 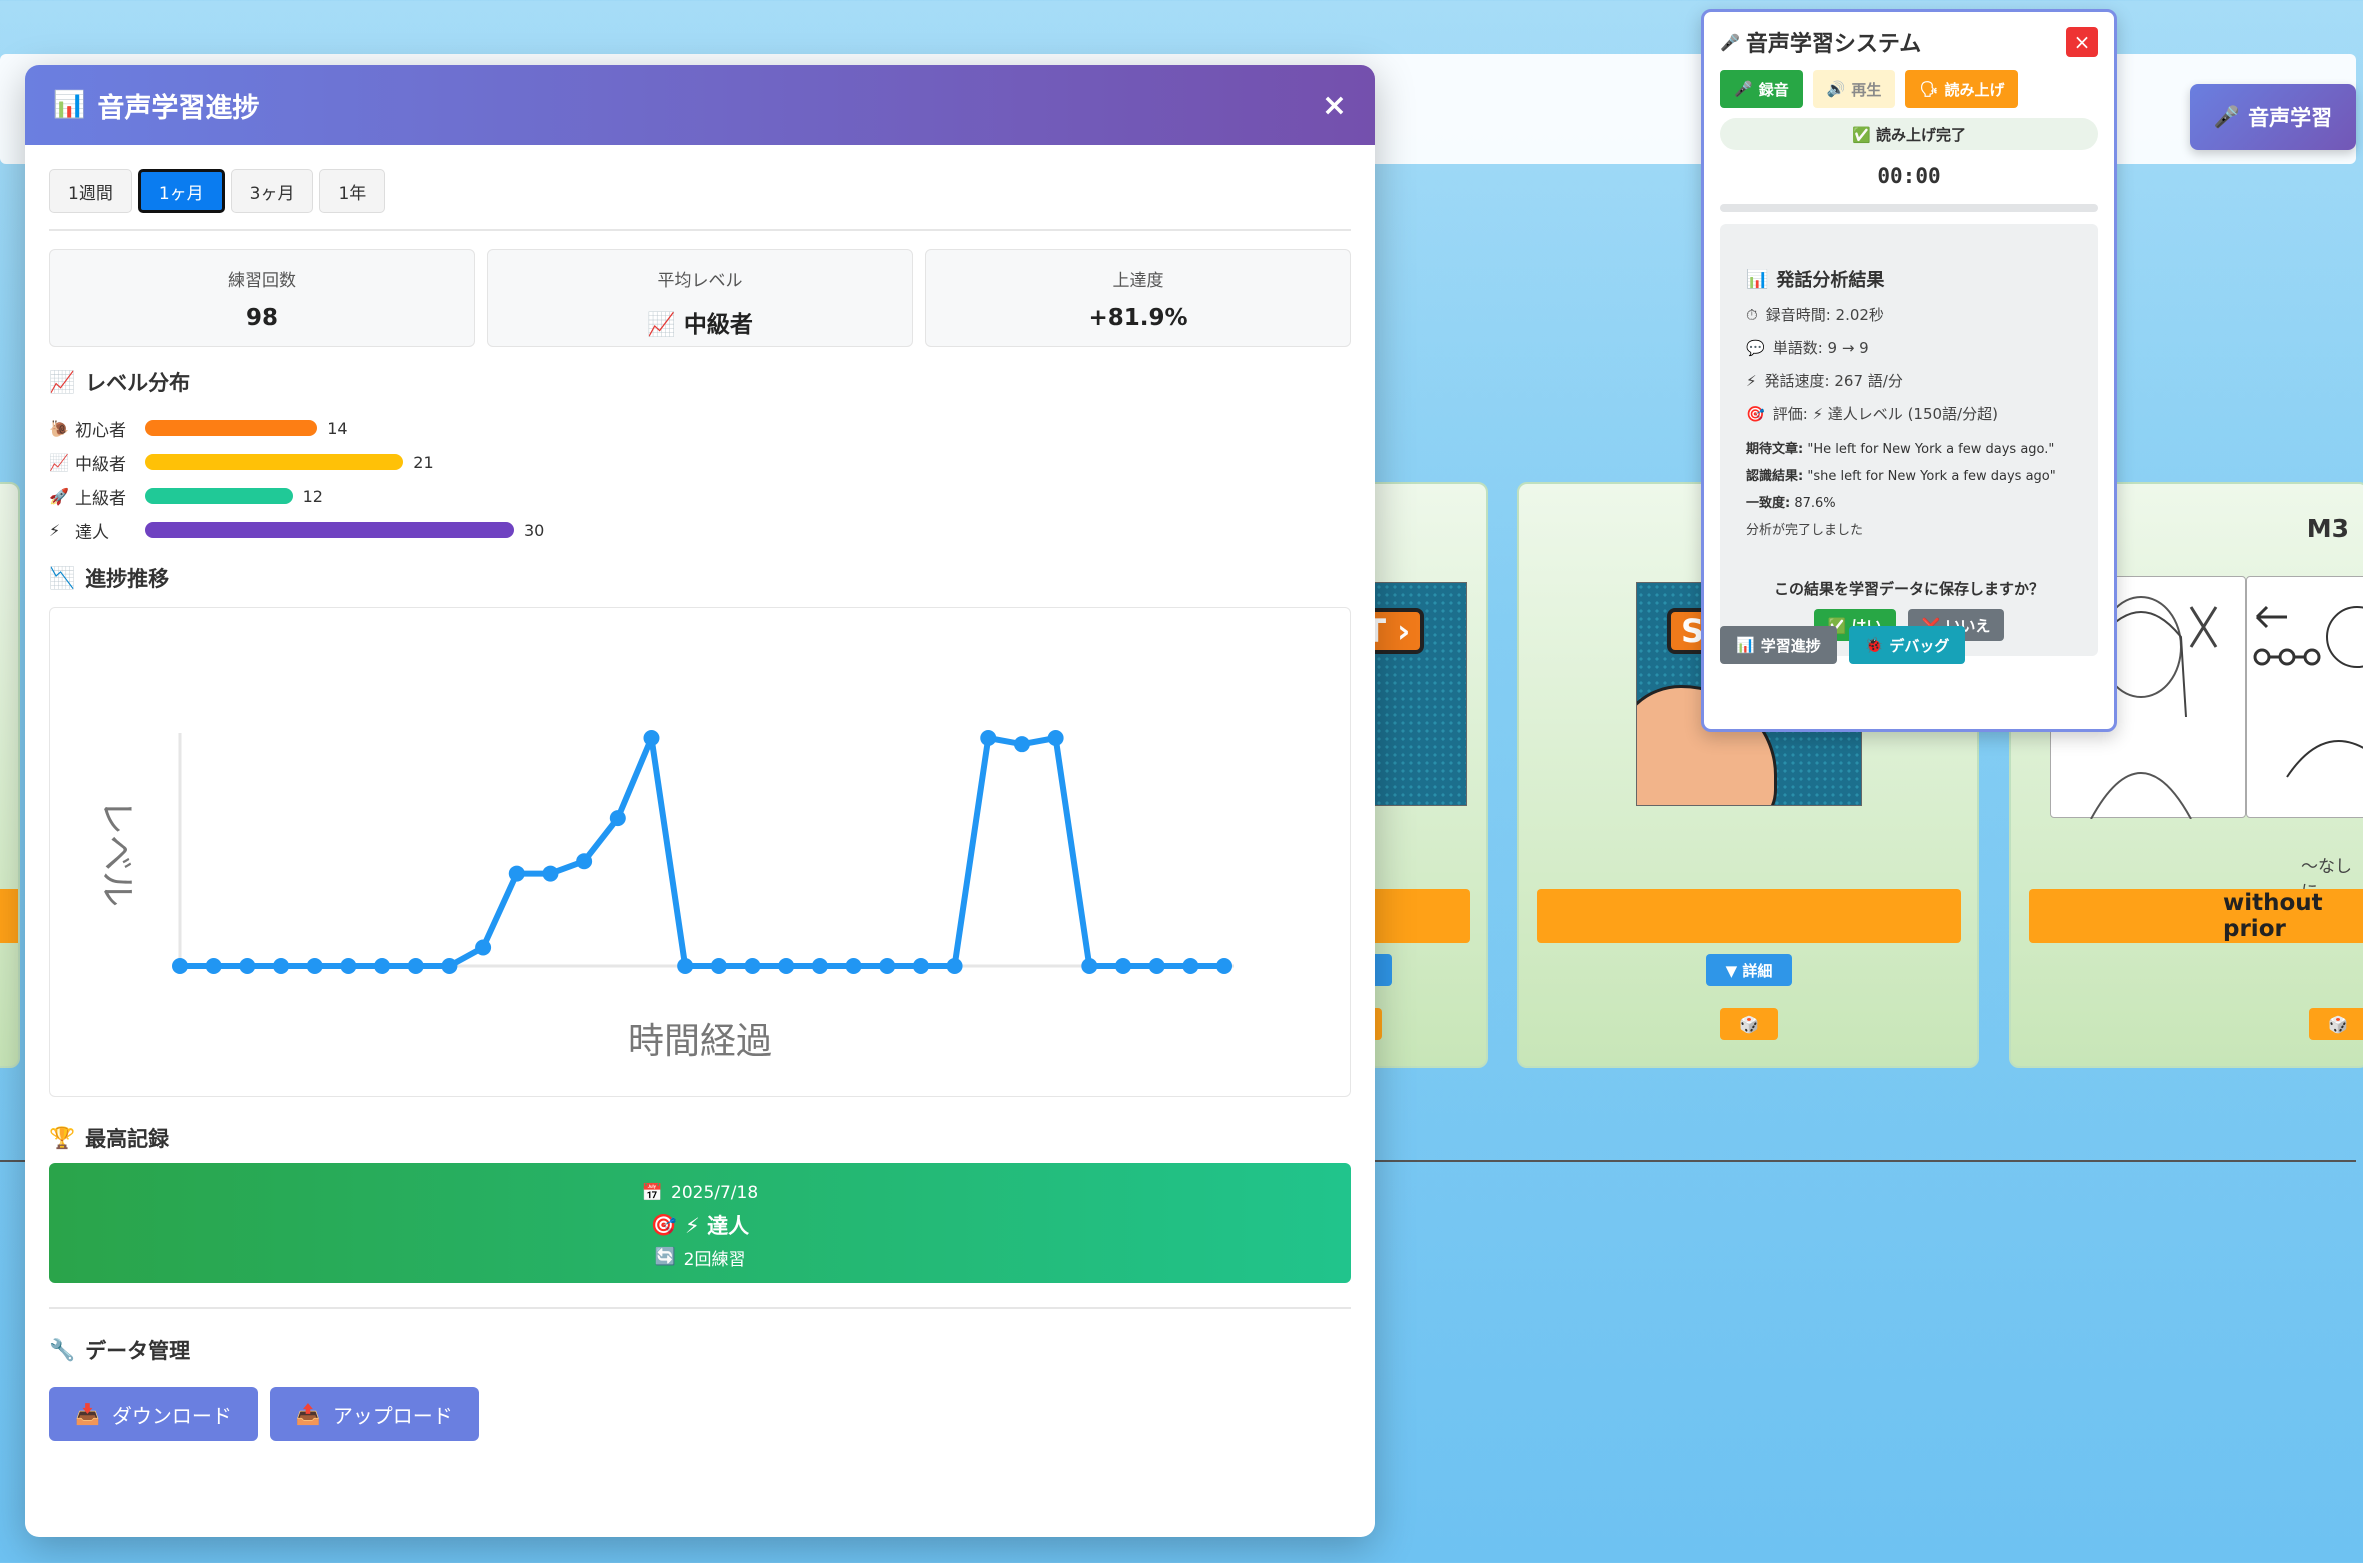 I want to click on evaluation: 🎯 評価: ⚡ 達人レベル (150語/分超), so click(x=1909, y=413).